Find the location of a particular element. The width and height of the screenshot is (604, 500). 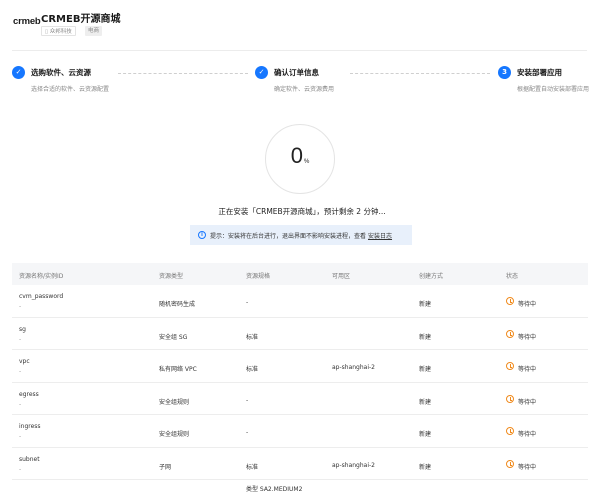

step-3-number: 3 is located at coordinates (504, 72).